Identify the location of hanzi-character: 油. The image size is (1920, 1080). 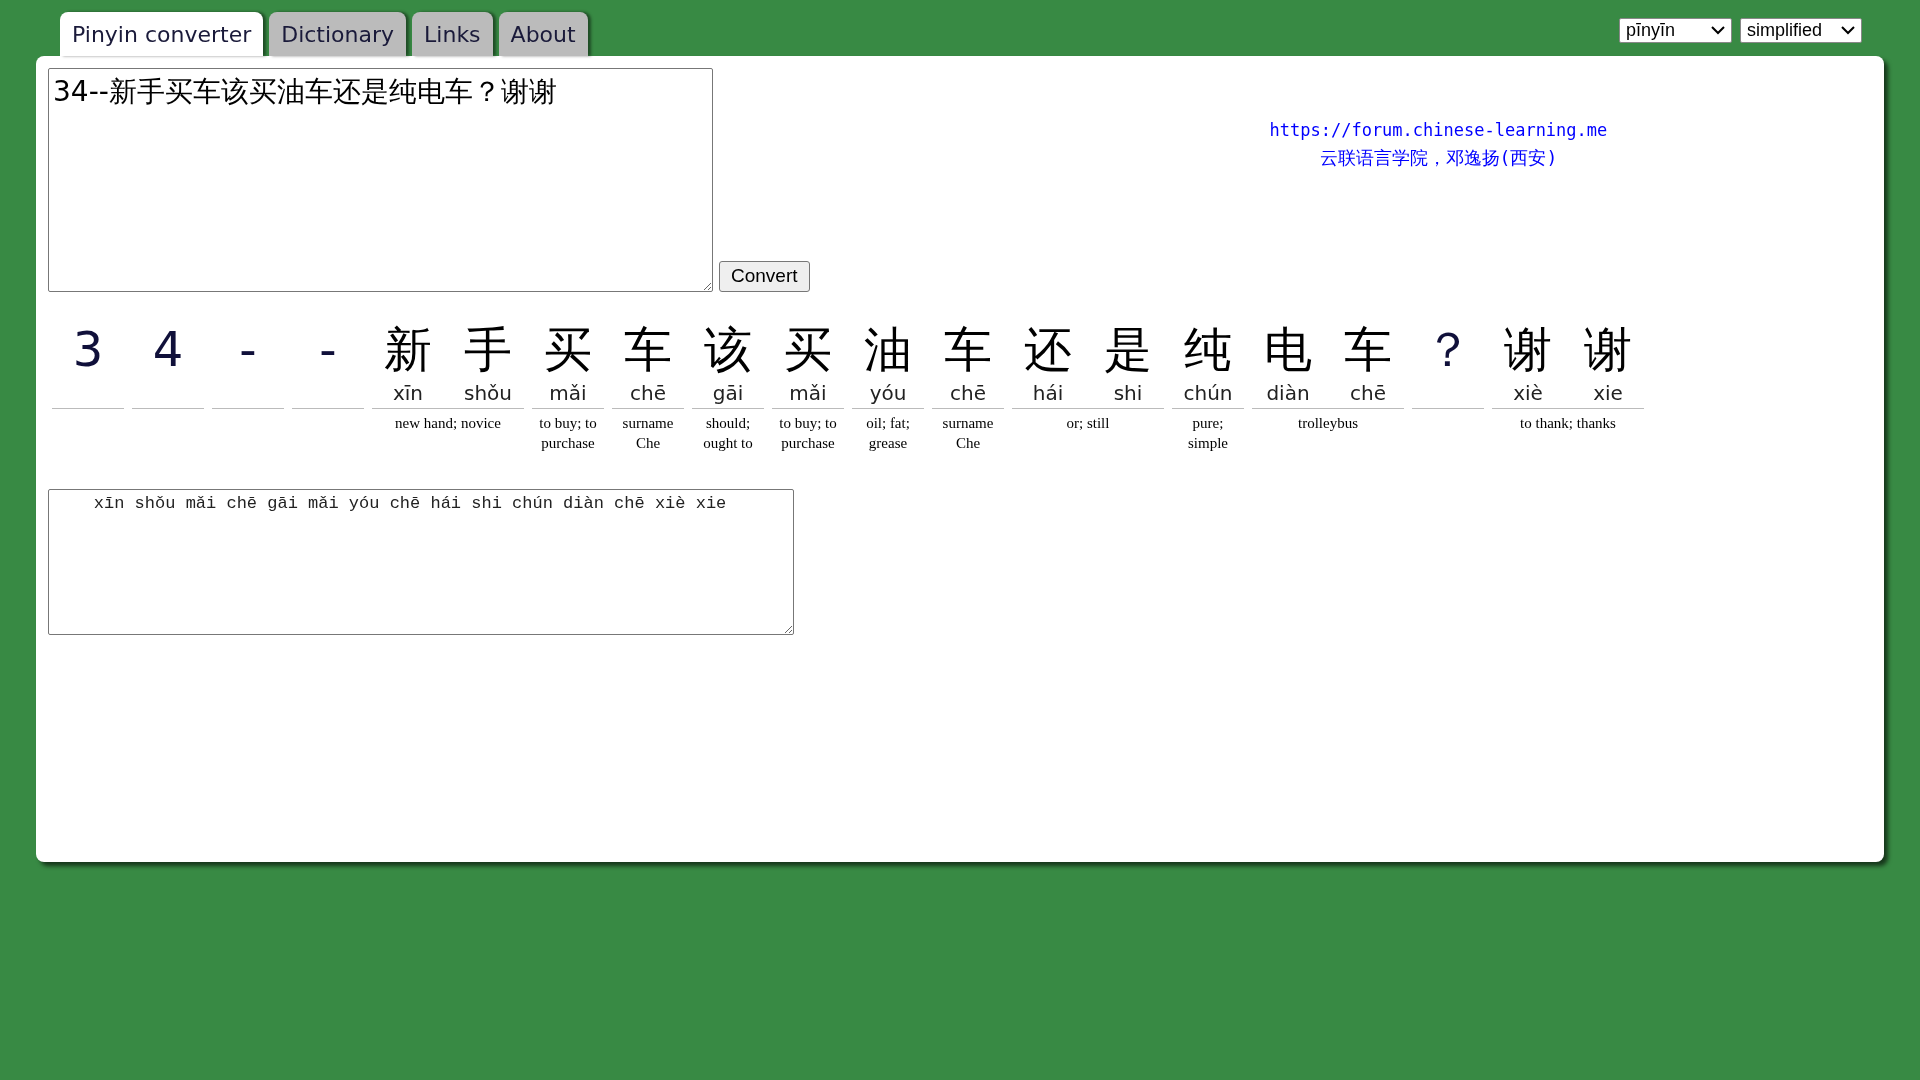
(888, 349).